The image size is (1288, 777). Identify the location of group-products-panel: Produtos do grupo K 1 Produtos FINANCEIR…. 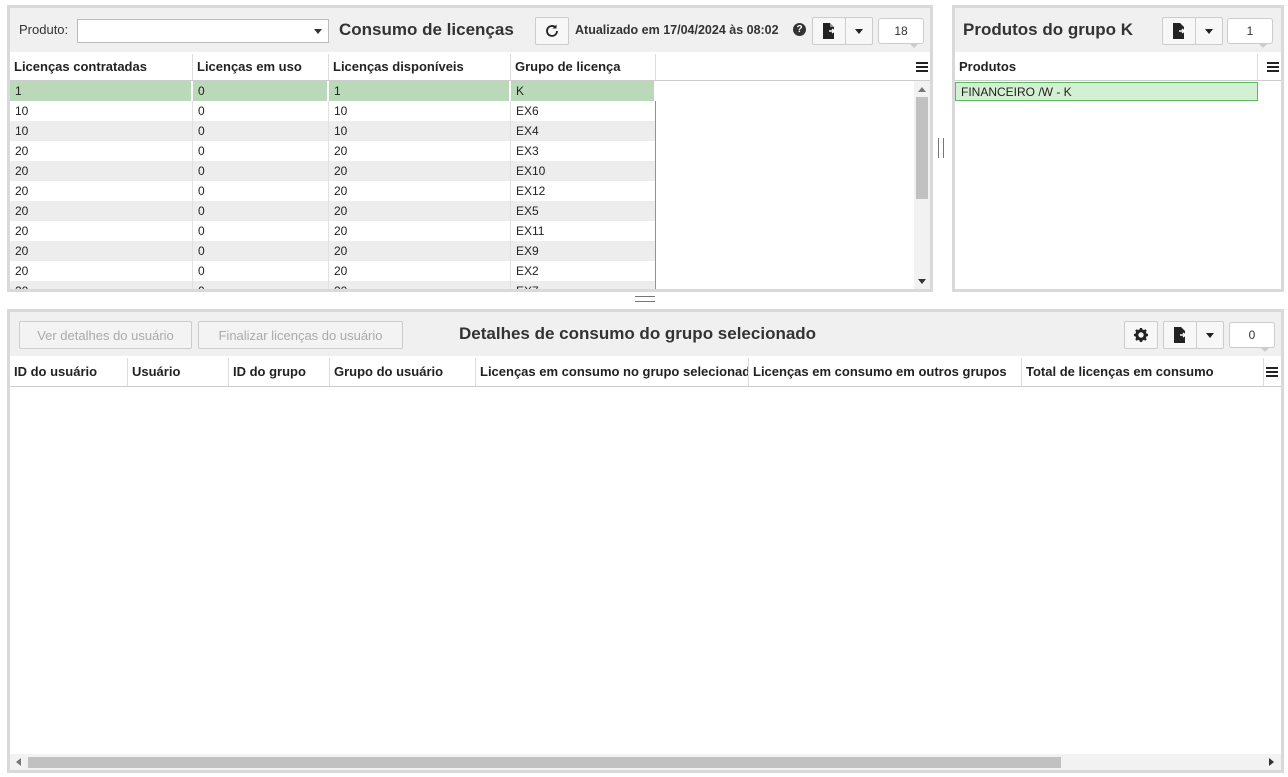
(1118, 148).